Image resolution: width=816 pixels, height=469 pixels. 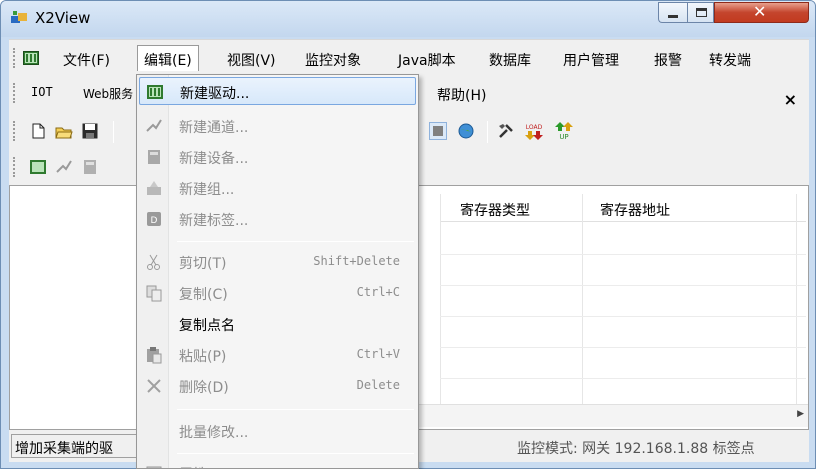 I want to click on menu-help: 帮助(H), so click(x=461, y=95).